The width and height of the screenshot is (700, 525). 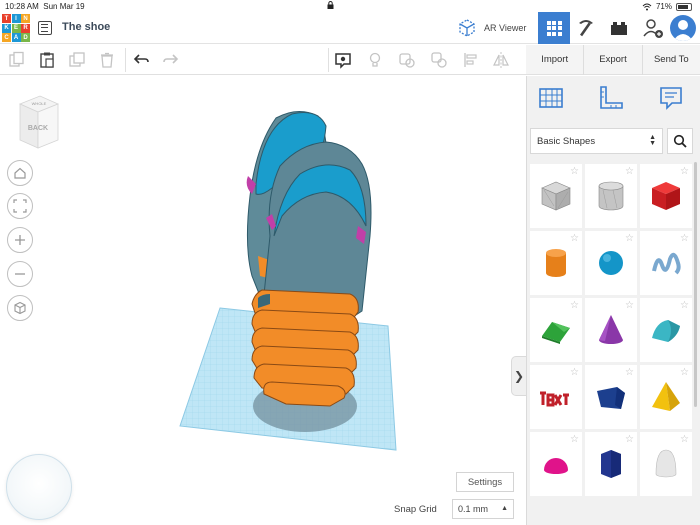 I want to click on trash-icon, so click(x=107, y=60).